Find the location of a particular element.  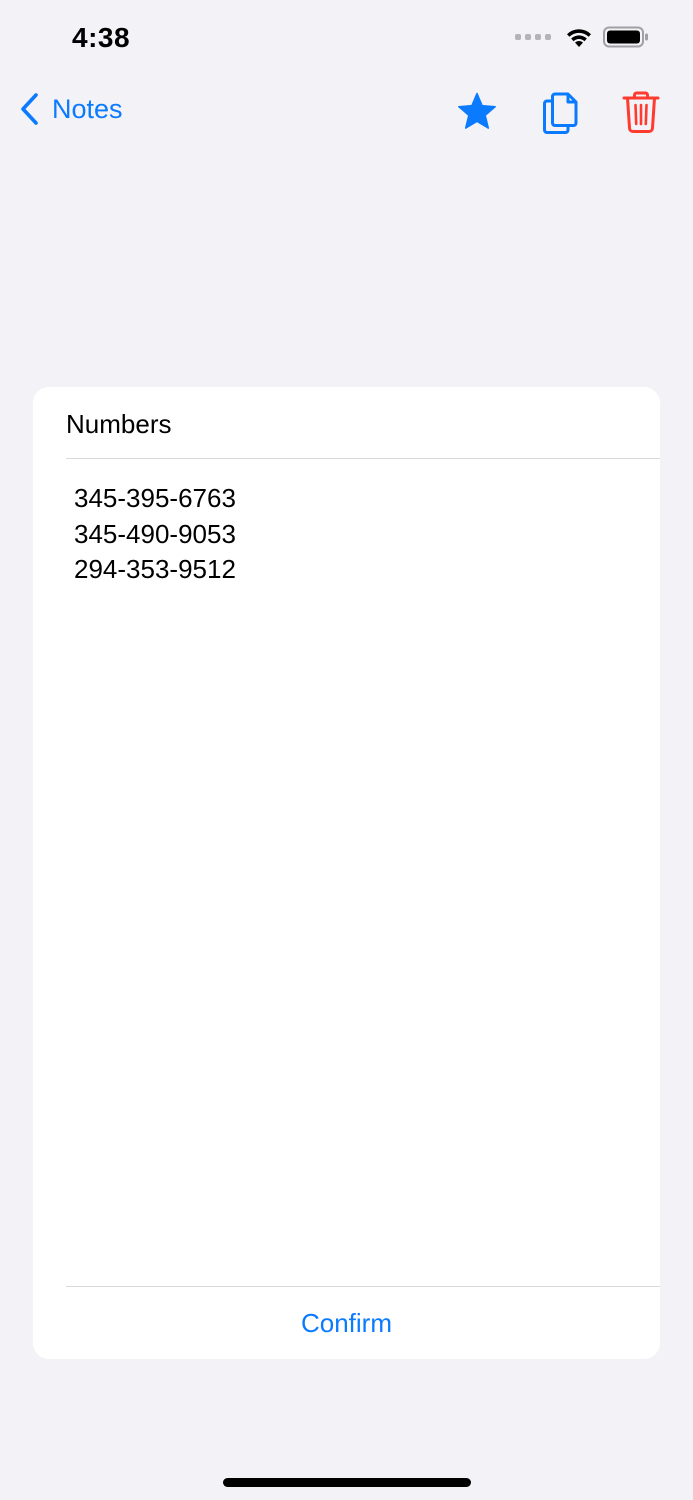

chevron-left-icon is located at coordinates (29, 109).